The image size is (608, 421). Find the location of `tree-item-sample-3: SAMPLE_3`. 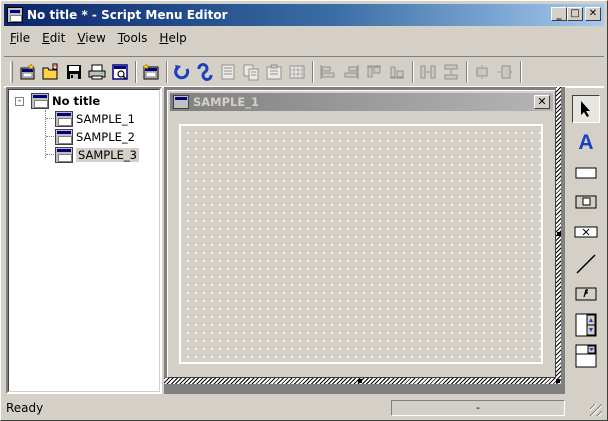

tree-item-sample-3: SAMPLE_3 is located at coordinates (97, 154).